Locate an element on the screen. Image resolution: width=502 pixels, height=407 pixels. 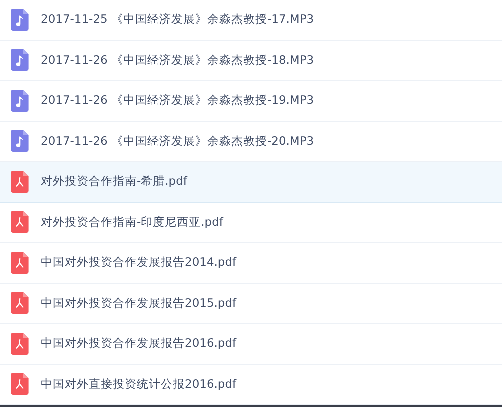
file-name: 2017-11-26 《中国经济发展》余淼杰教授-20.MP3 is located at coordinates (177, 141).